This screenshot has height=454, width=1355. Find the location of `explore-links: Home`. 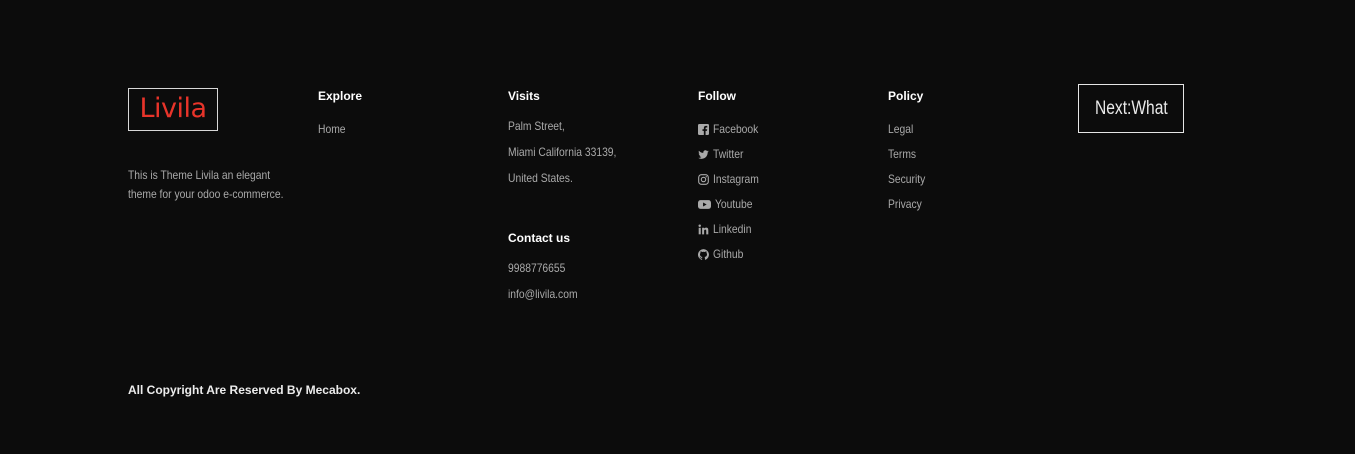

explore-links: Home is located at coordinates (403, 129).